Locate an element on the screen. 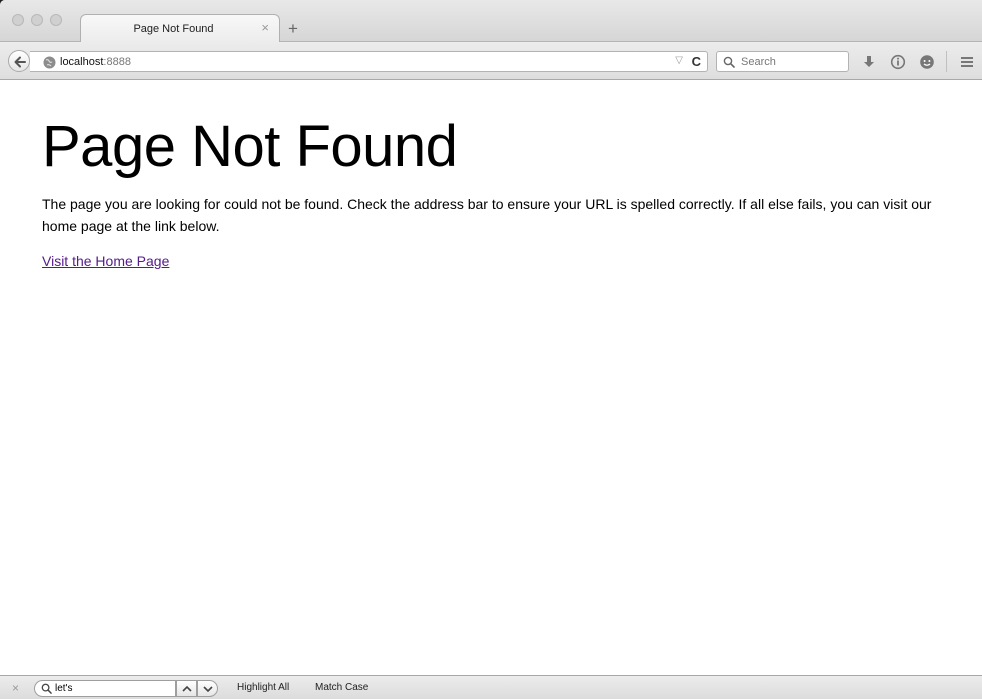  url-text: localhost:8888 is located at coordinates (95, 62).